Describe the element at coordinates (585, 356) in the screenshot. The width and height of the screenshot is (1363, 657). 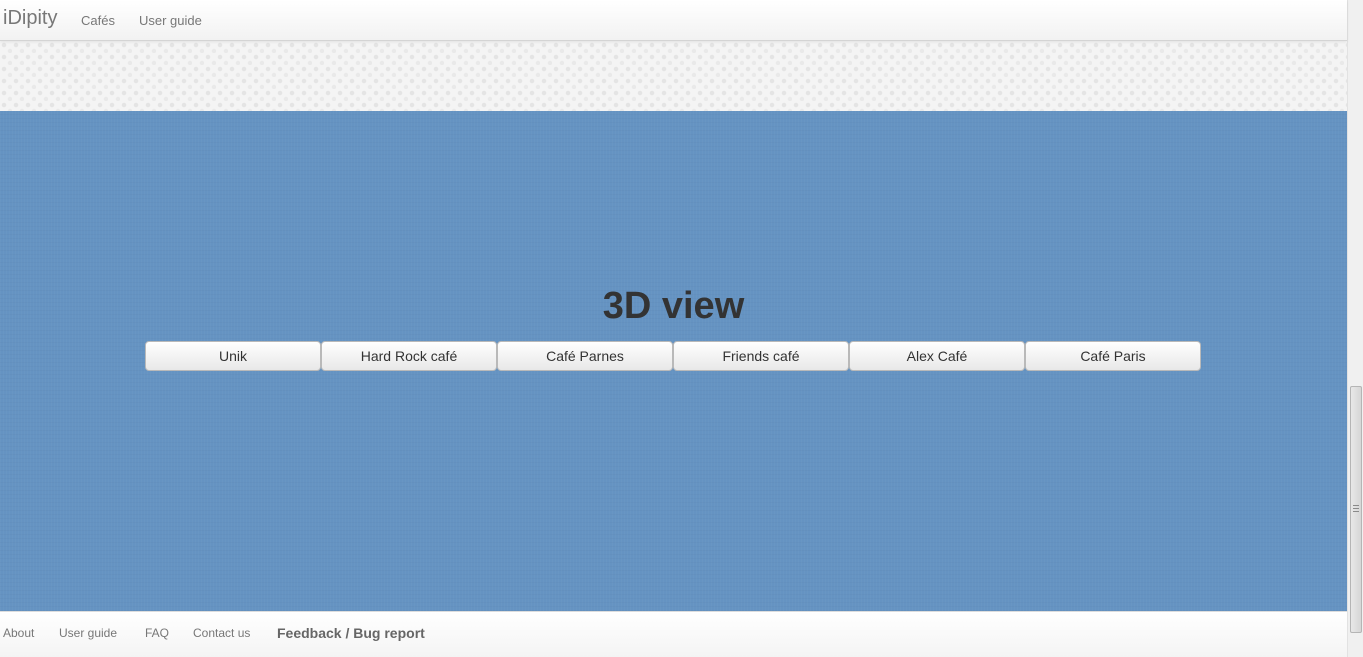
I see `cafe-button-cafe-parnes: Café Parnes` at that location.